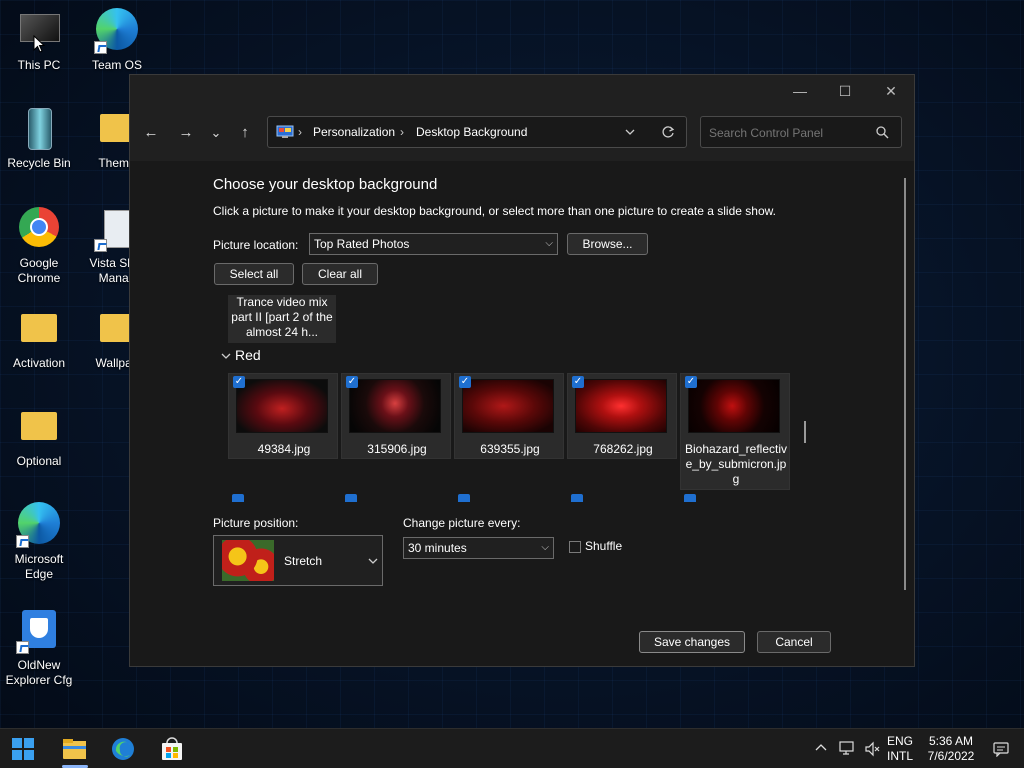 This screenshot has width=1024, height=768. What do you see at coordinates (39, 65) in the screenshot?
I see `desktop-icon-label: This PC` at bounding box center [39, 65].